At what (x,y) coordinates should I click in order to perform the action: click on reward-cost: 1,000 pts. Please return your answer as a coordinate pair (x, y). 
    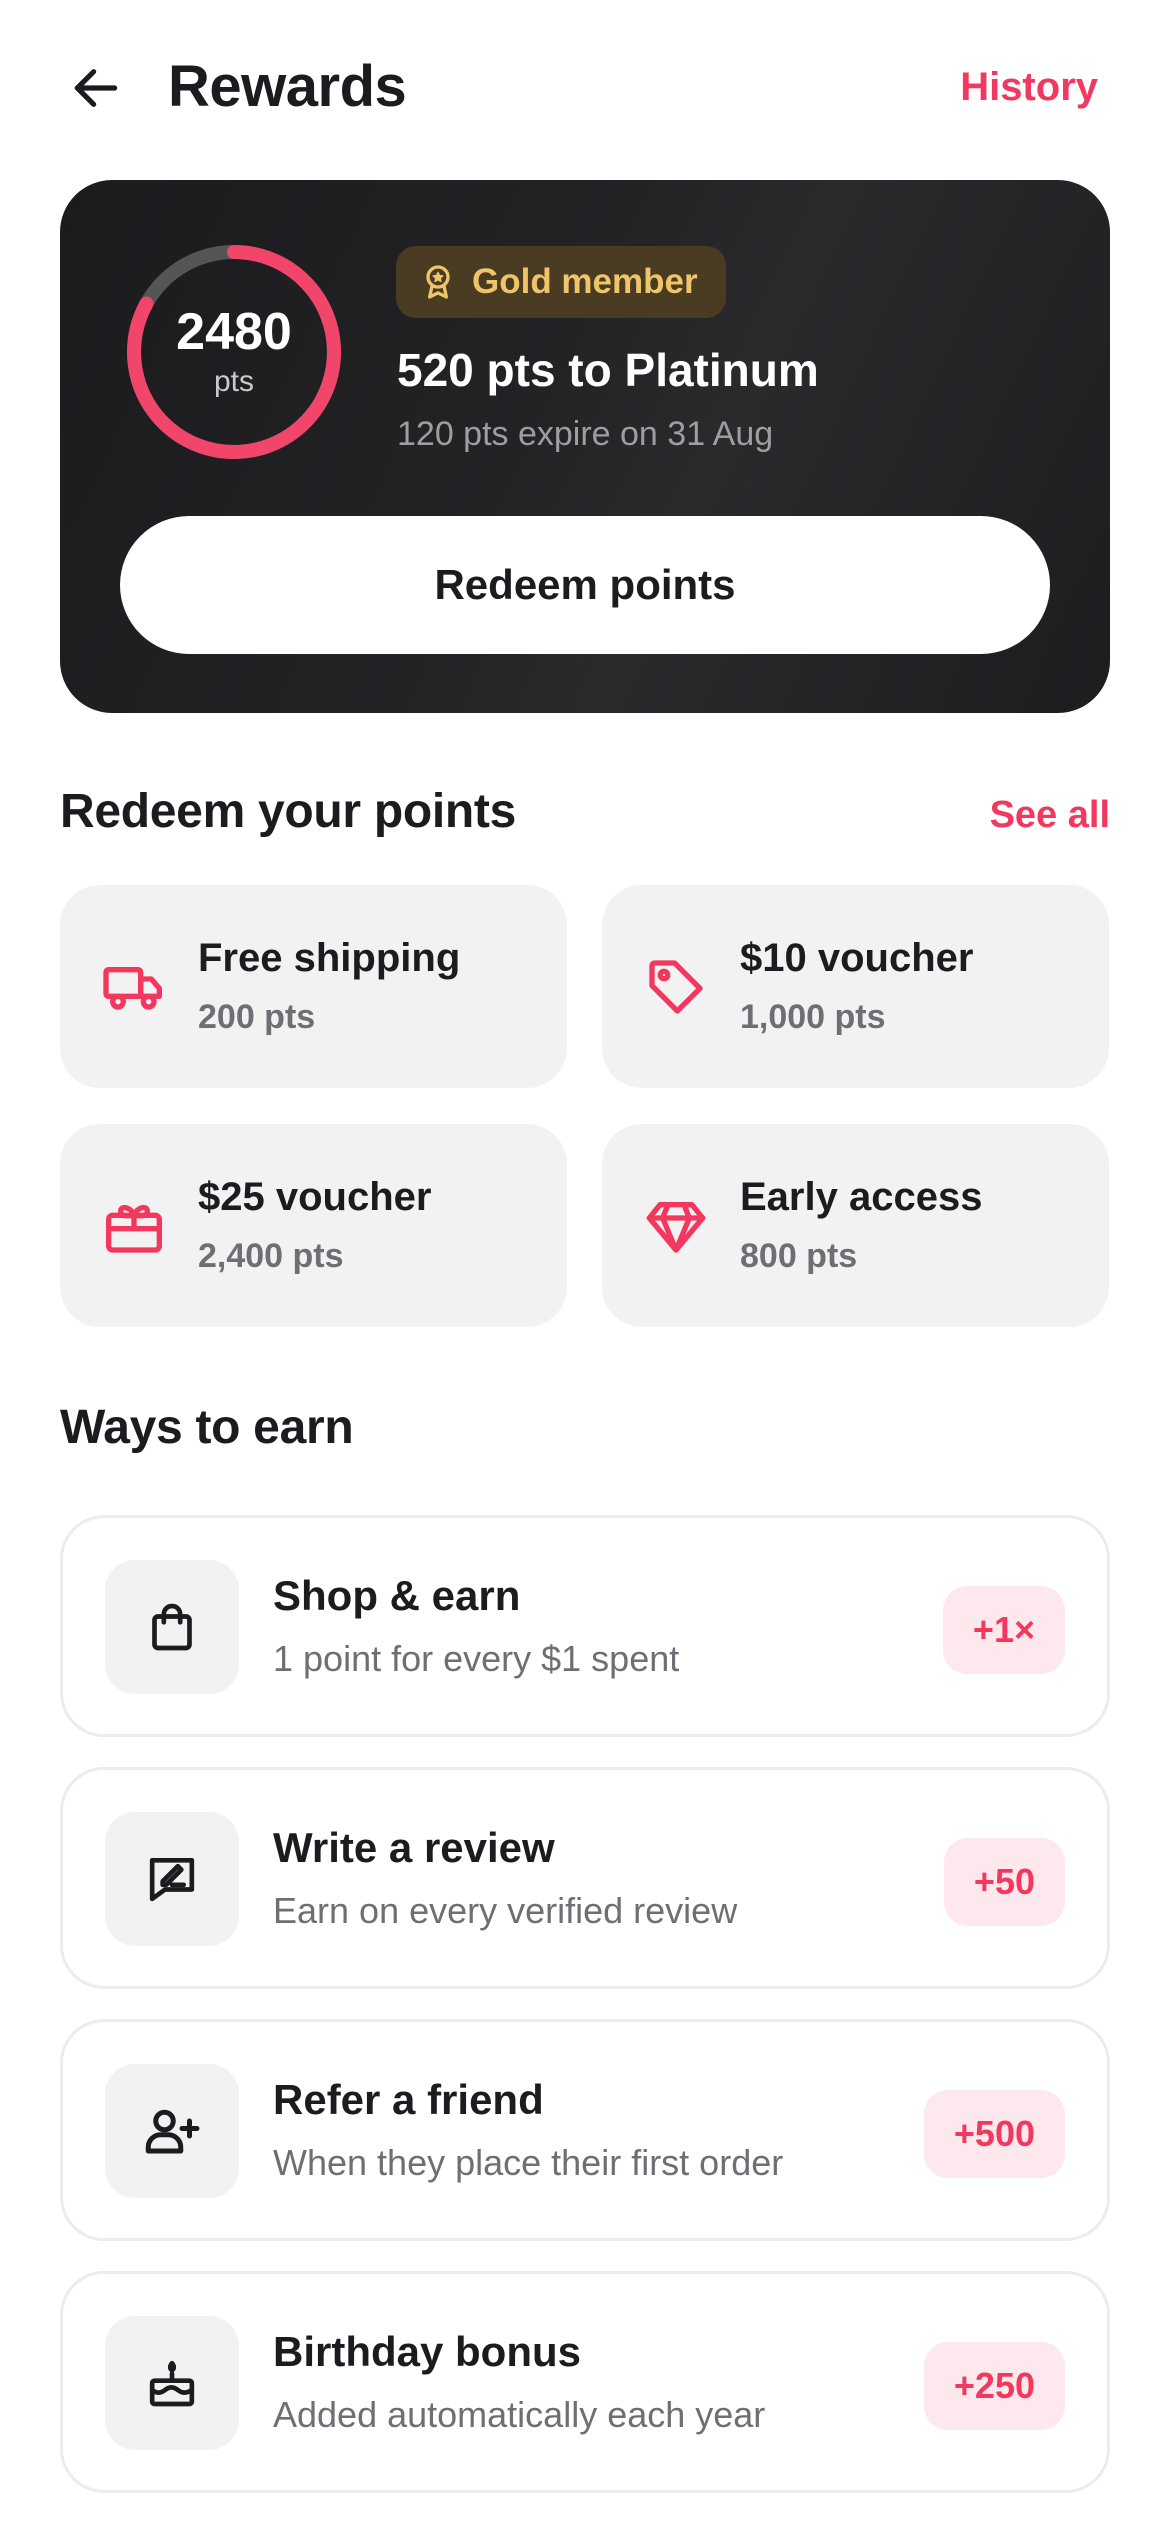
    Looking at the image, I should click on (813, 1017).